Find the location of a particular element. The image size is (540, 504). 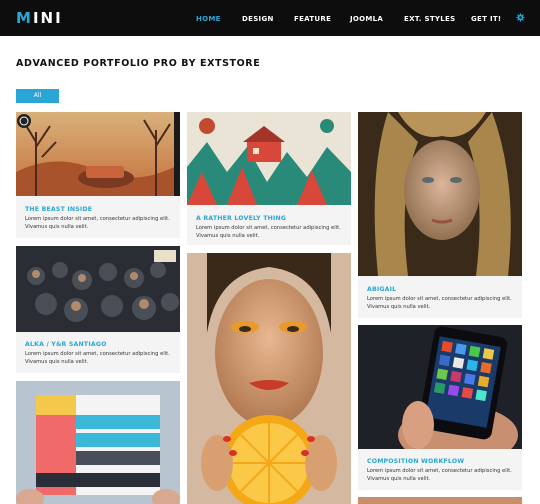

nav-get-it: GET IT! is located at coordinates (486, 19).